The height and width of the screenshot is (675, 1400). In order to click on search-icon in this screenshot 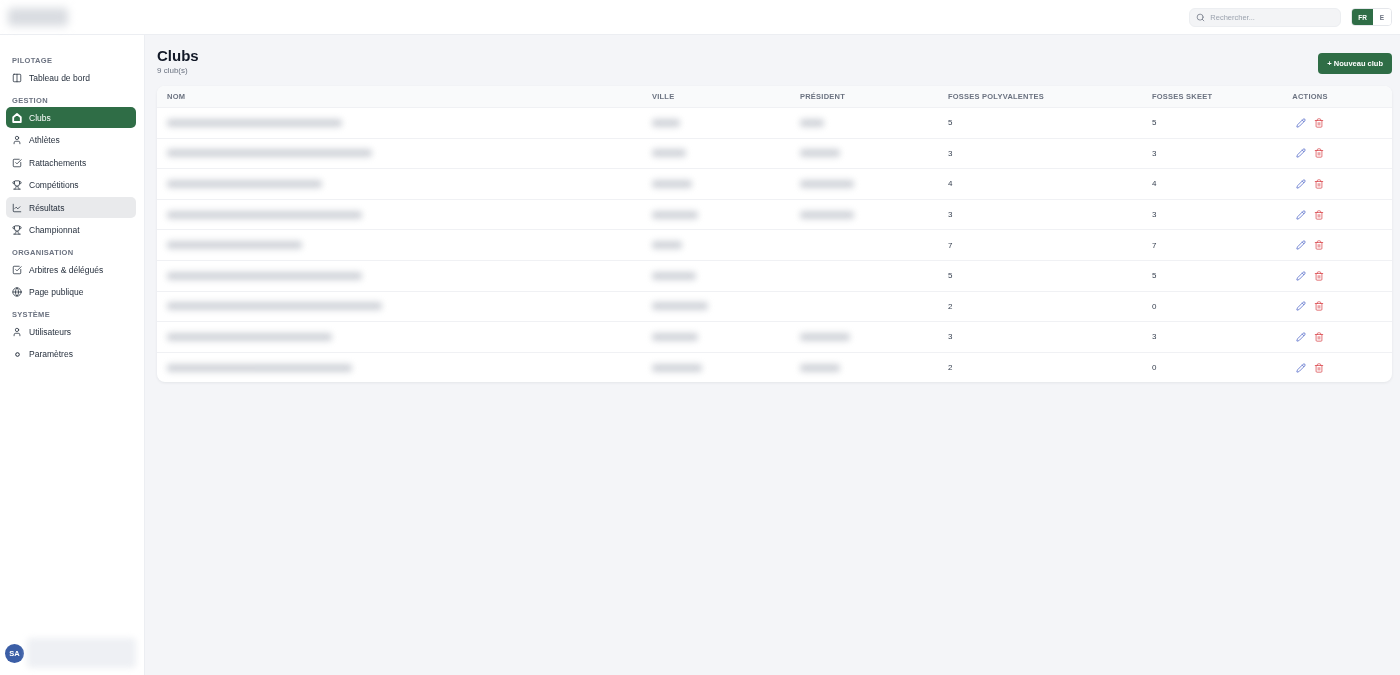, I will do `click(1201, 17)`.